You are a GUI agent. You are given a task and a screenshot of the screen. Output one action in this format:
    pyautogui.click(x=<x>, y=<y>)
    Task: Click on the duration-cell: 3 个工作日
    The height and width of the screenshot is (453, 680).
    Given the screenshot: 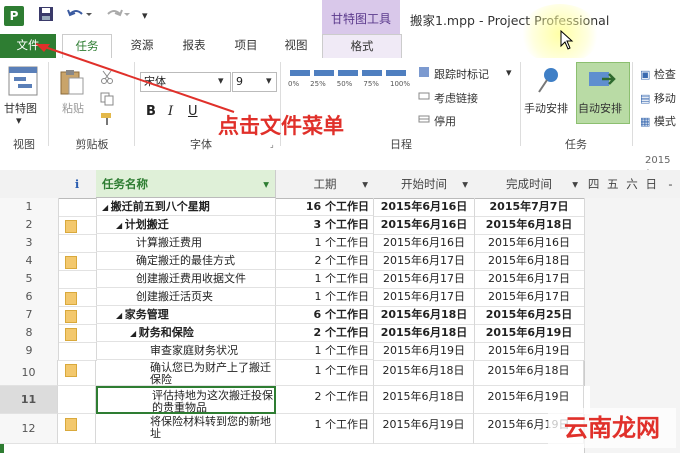 What is the action you would take?
    pyautogui.click(x=325, y=225)
    